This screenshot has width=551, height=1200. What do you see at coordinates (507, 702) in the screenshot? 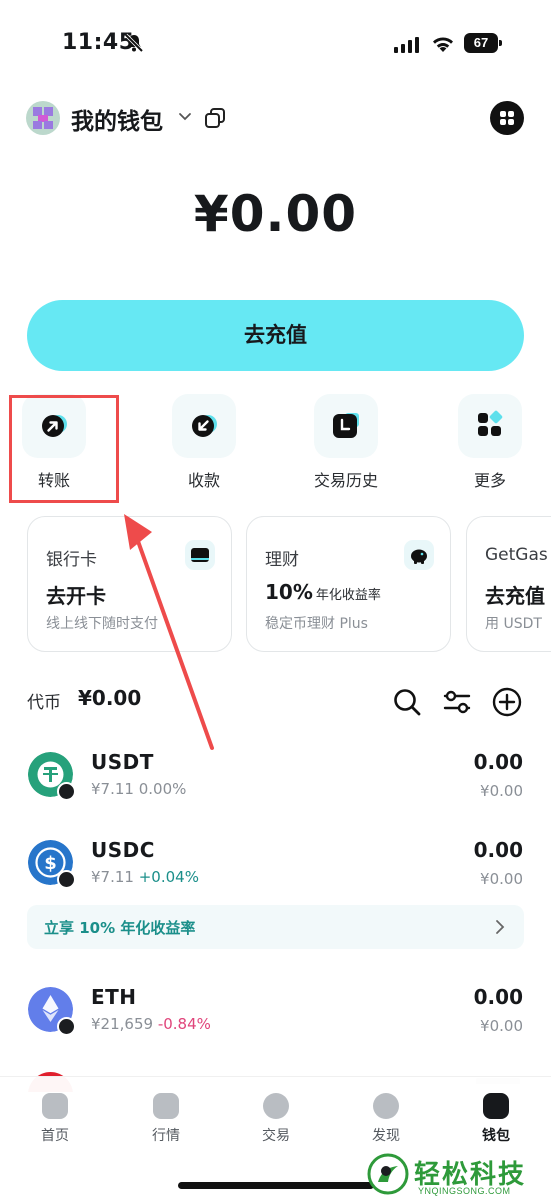
I see `add-token-icon` at bounding box center [507, 702].